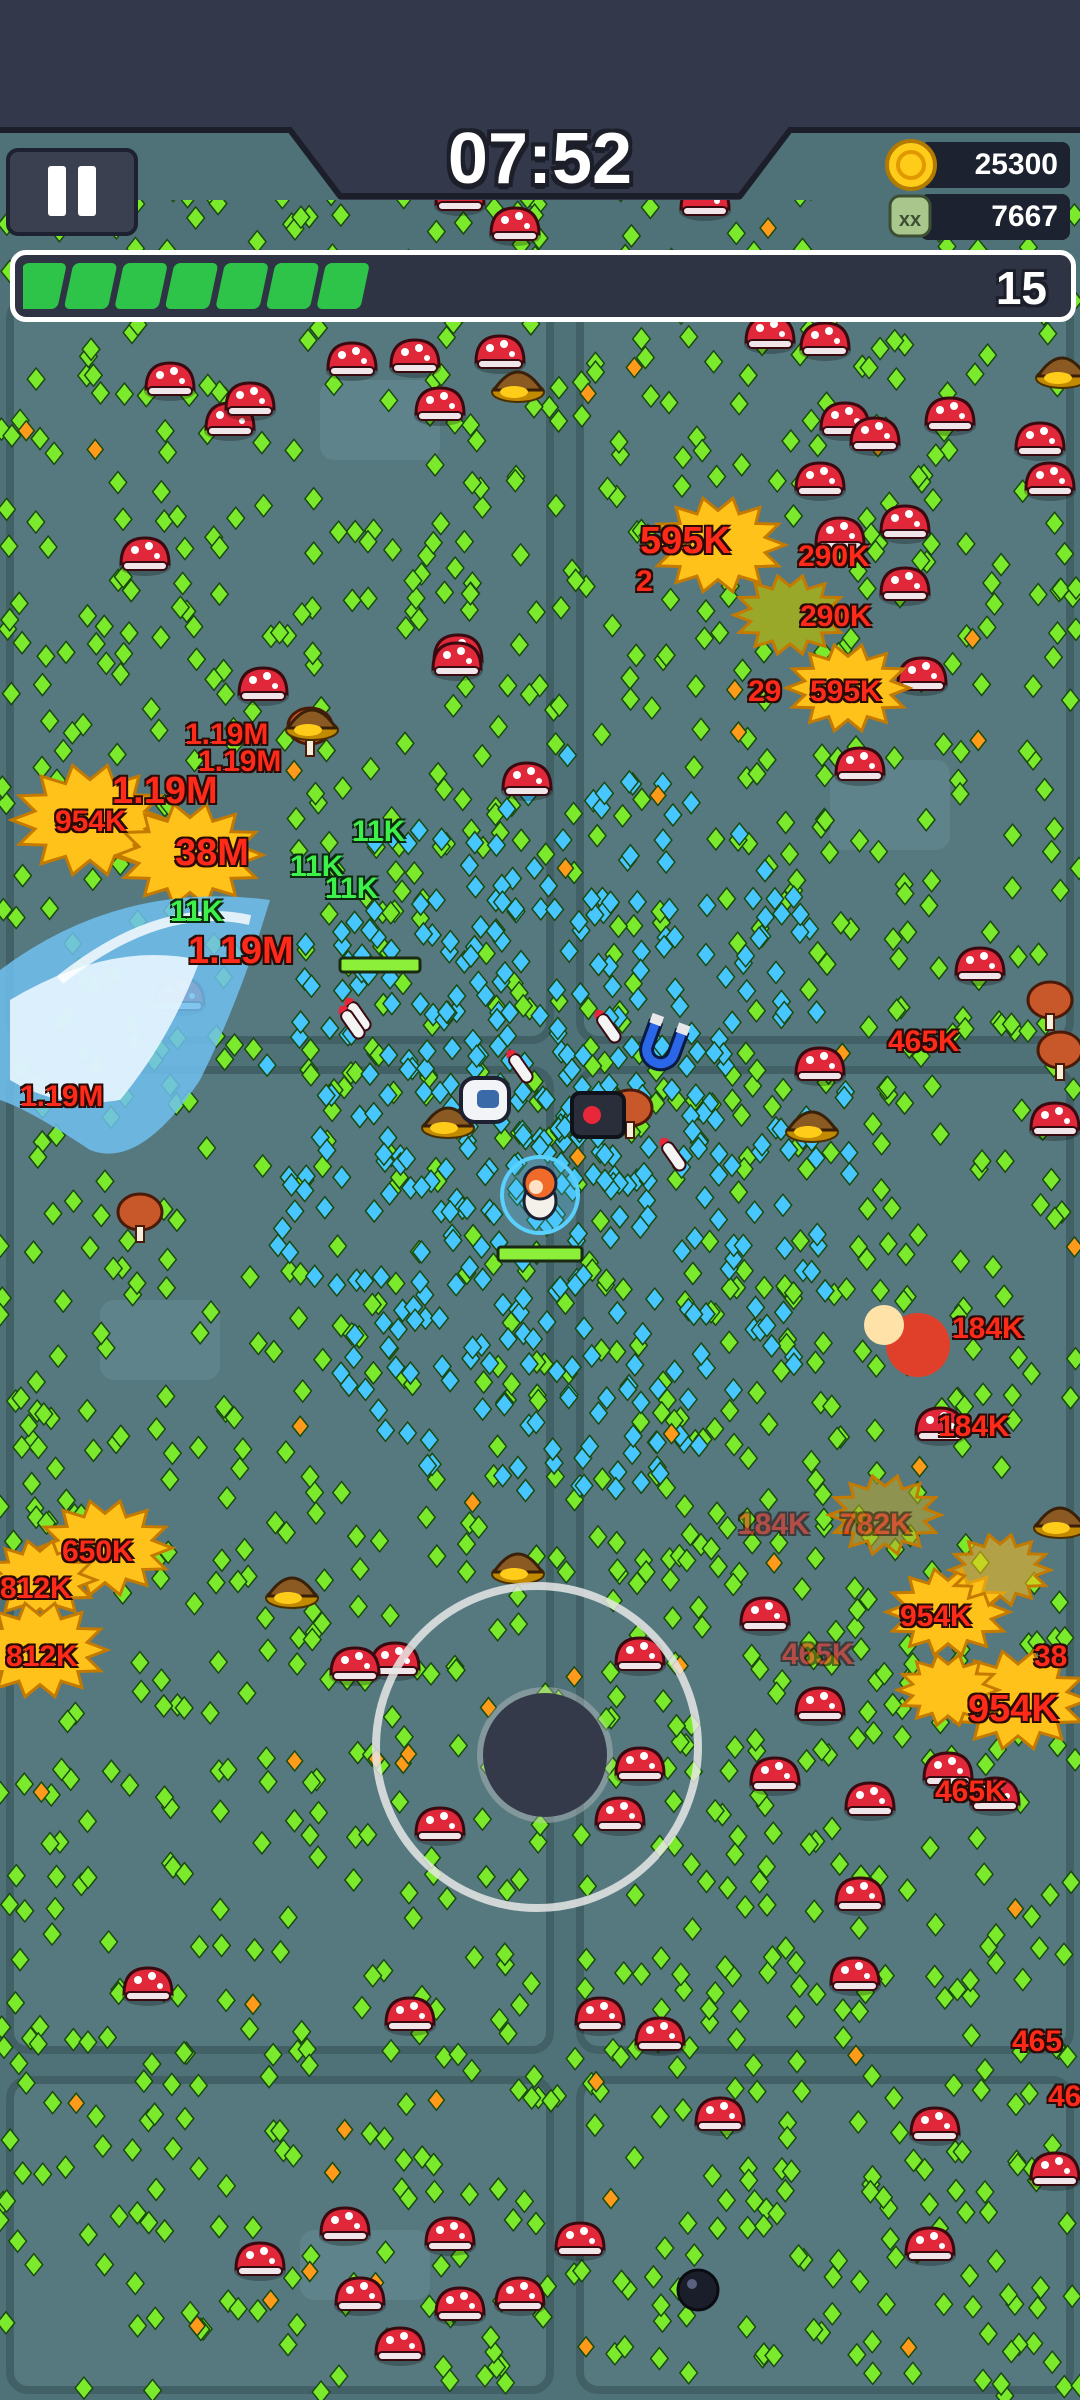 This screenshot has height=2400, width=1080. Describe the element at coordinates (1021, 288) in the screenshot. I see `level-number: 15` at that location.